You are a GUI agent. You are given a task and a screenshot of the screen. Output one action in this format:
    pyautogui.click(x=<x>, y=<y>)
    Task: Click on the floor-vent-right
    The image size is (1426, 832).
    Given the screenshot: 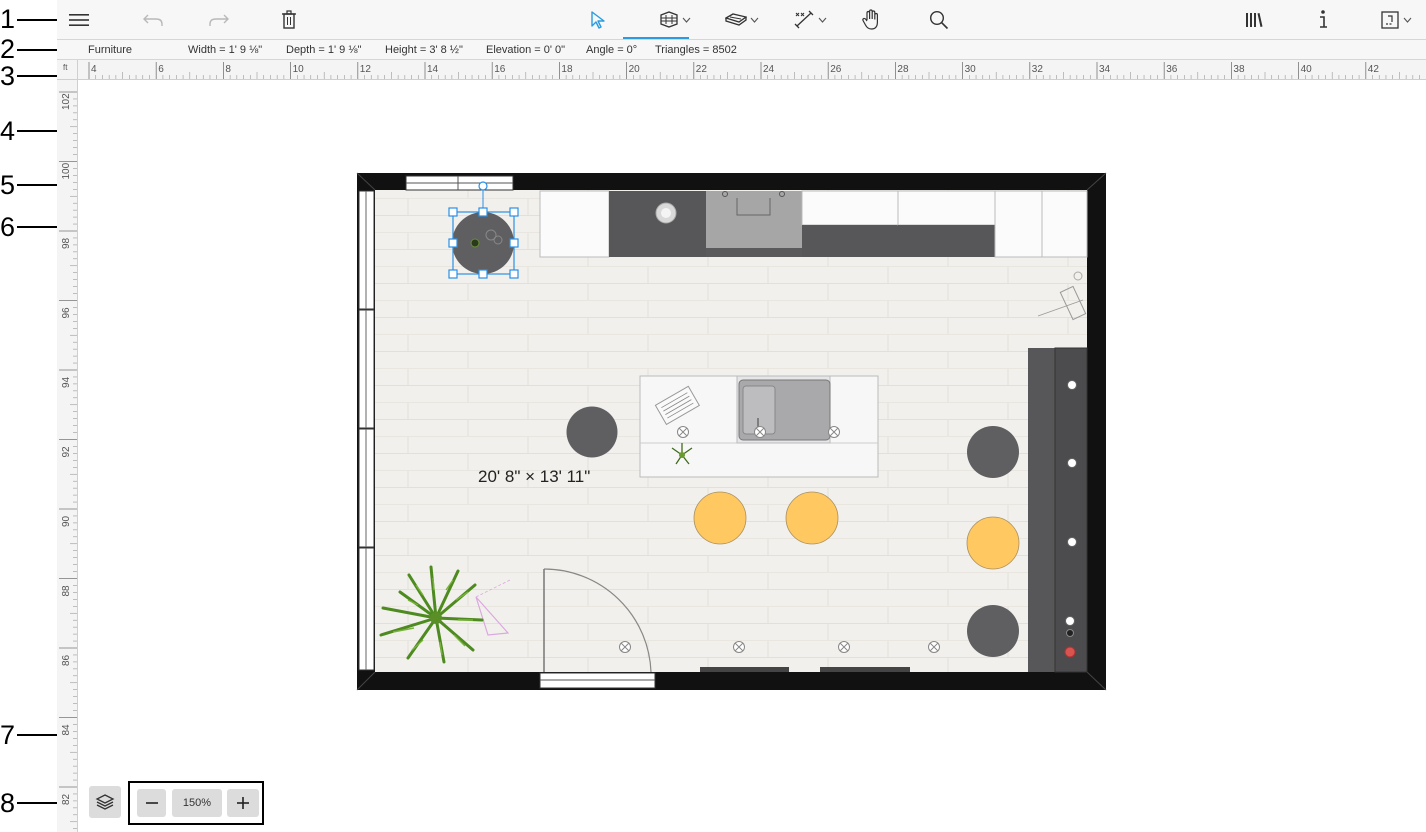 What is the action you would take?
    pyautogui.click(x=865, y=669)
    